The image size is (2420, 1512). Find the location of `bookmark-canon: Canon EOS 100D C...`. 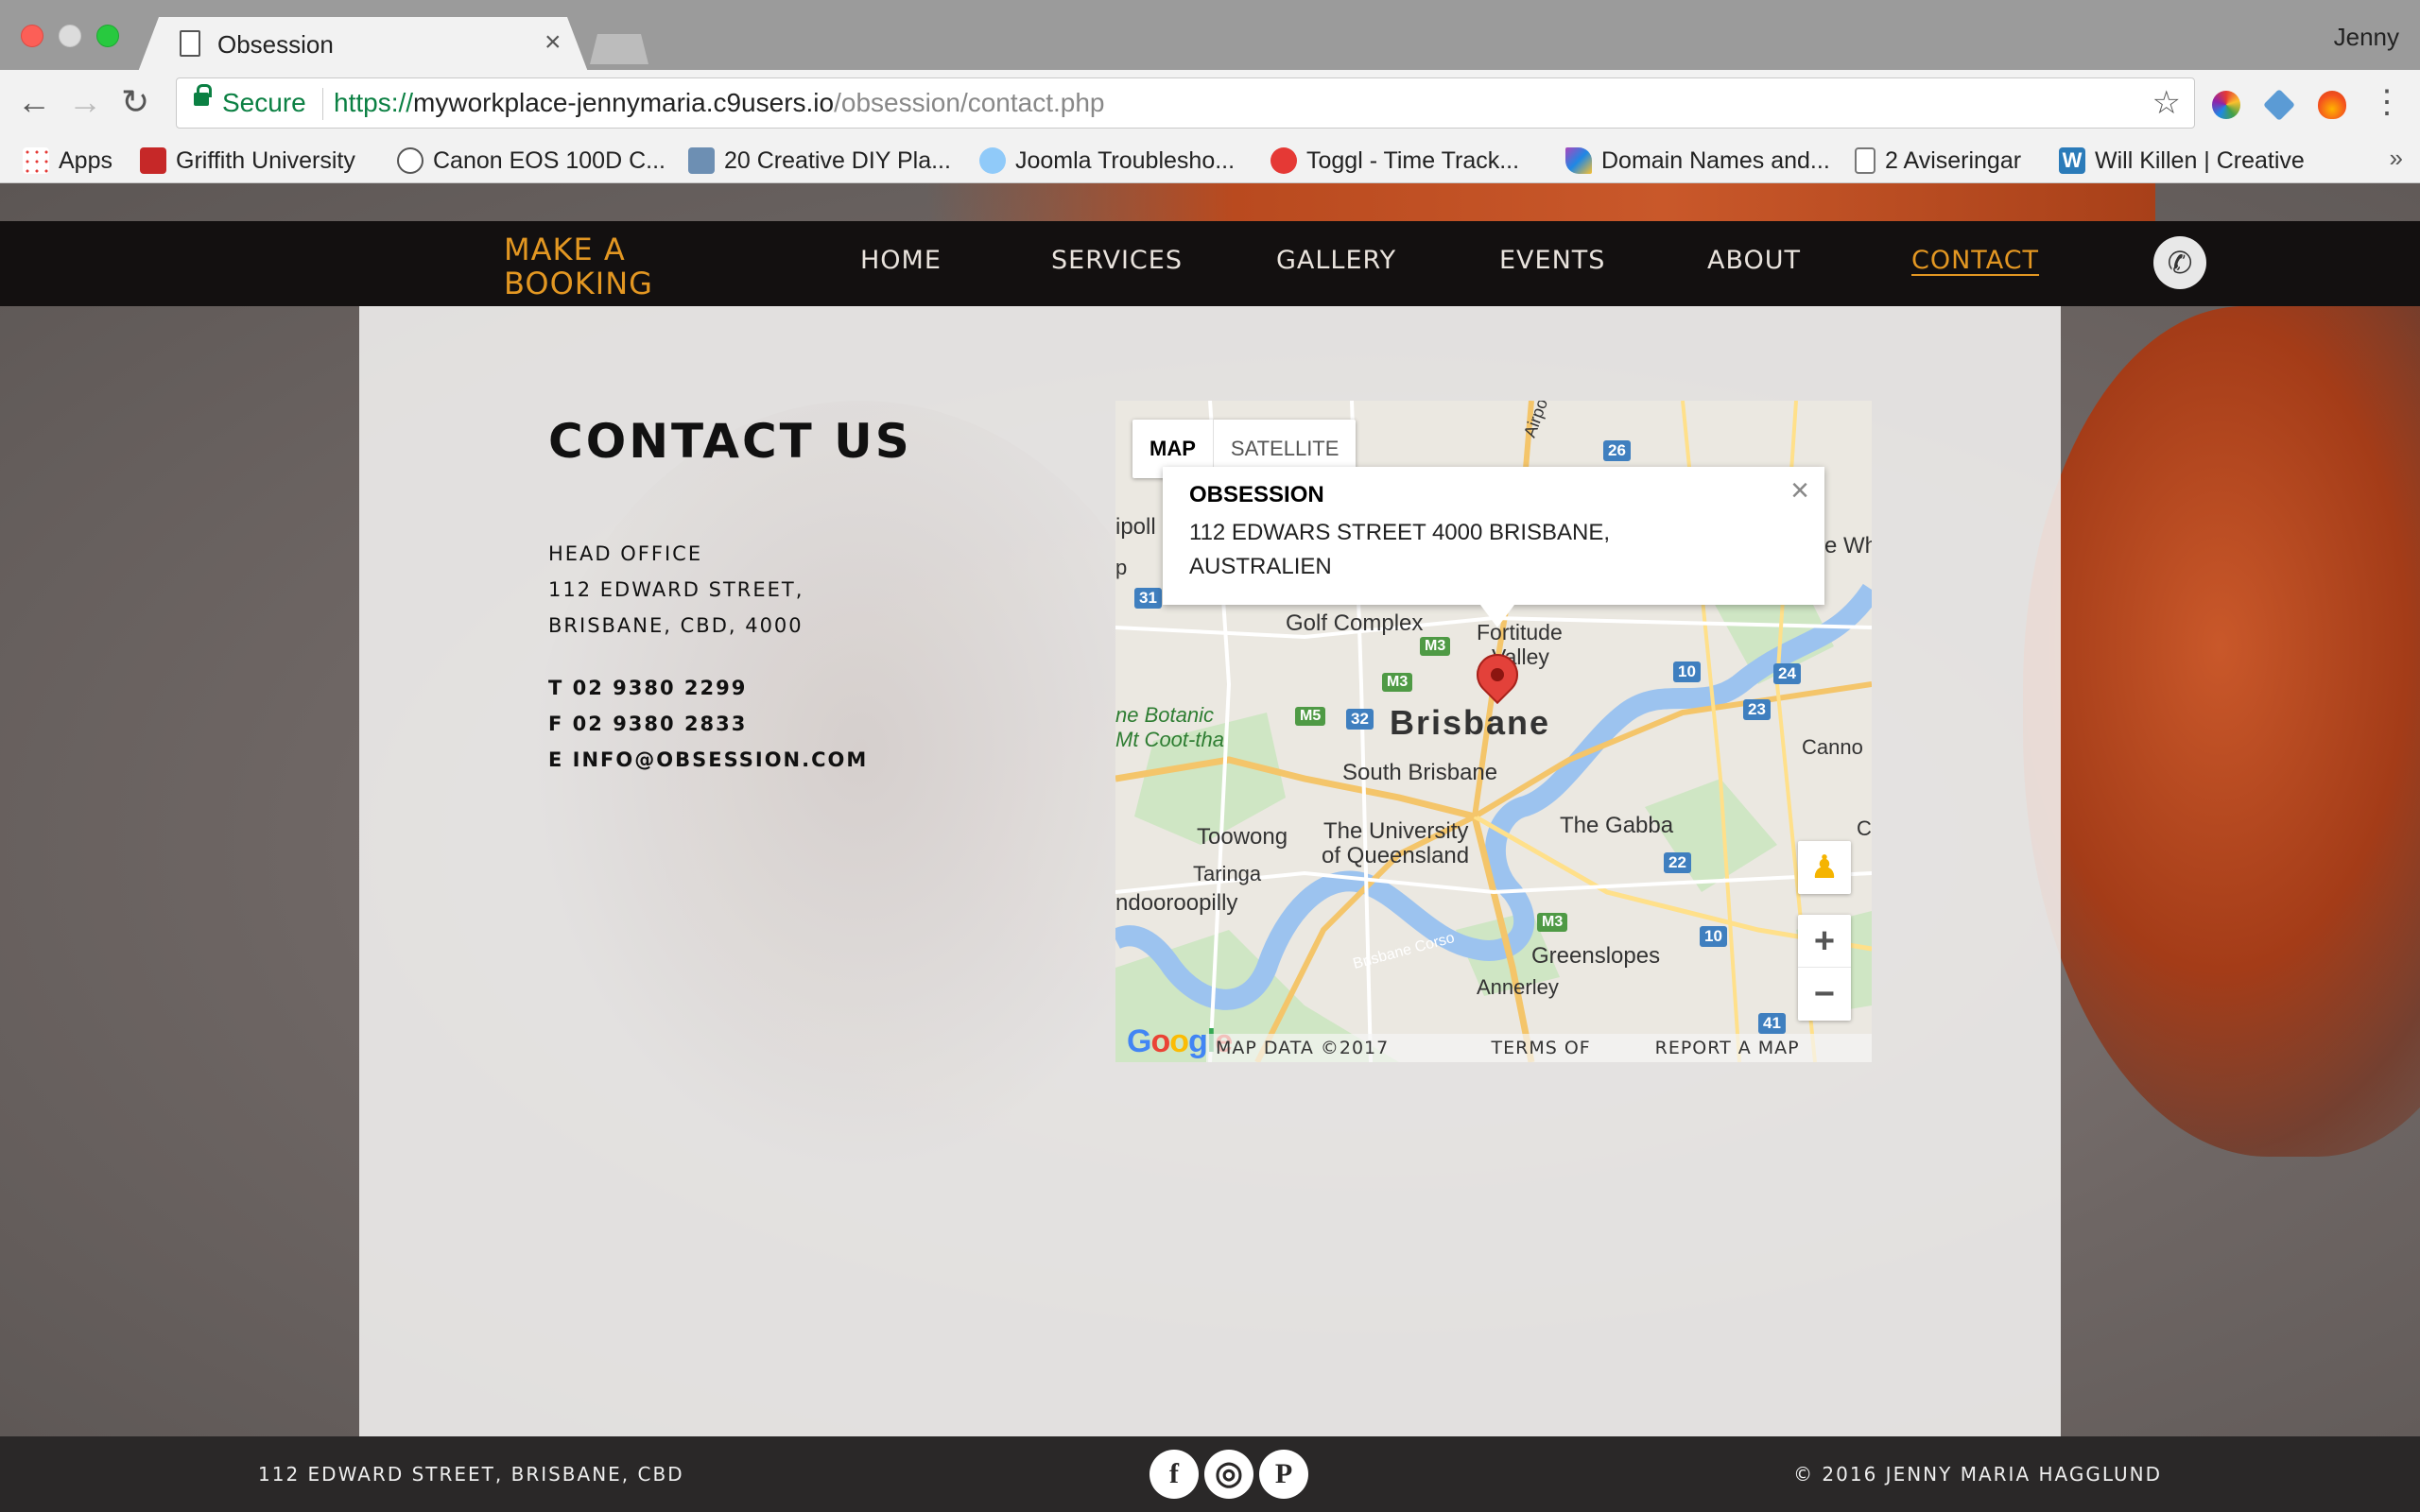

bookmark-canon: Canon EOS 100D C... is located at coordinates (531, 161).